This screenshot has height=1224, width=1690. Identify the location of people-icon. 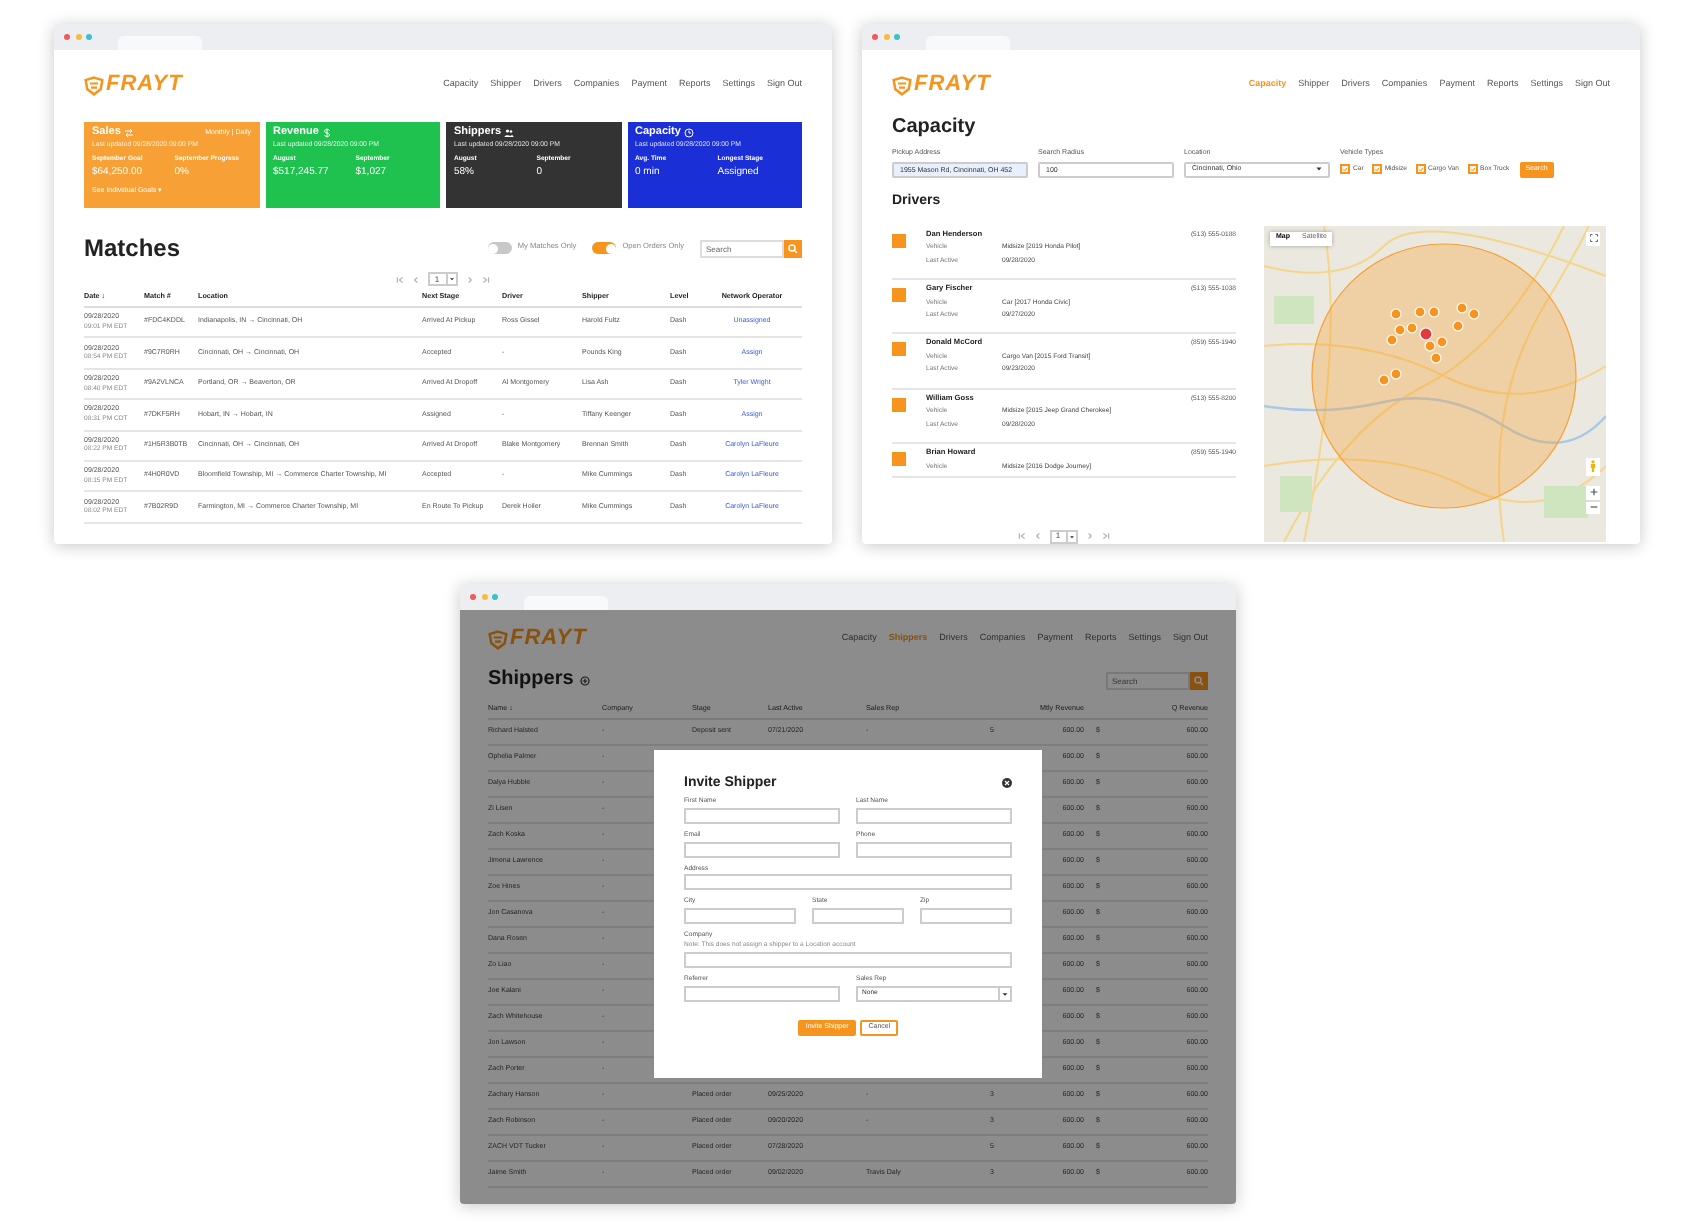
(509, 133).